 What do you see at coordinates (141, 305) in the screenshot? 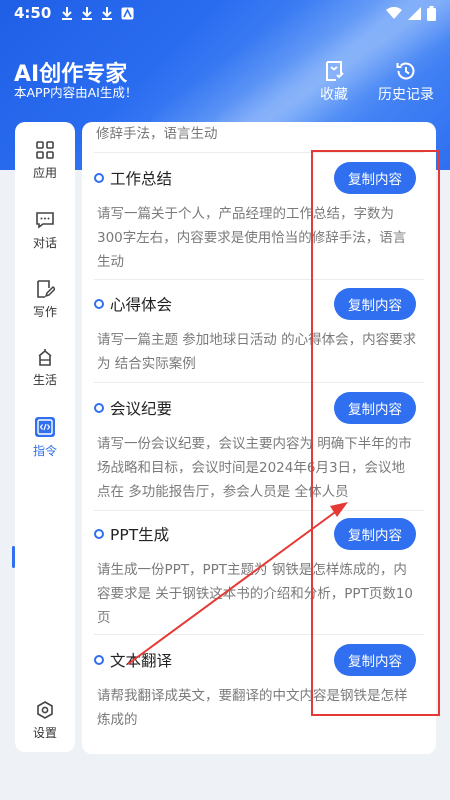
I see `item-title: 心得体会` at bounding box center [141, 305].